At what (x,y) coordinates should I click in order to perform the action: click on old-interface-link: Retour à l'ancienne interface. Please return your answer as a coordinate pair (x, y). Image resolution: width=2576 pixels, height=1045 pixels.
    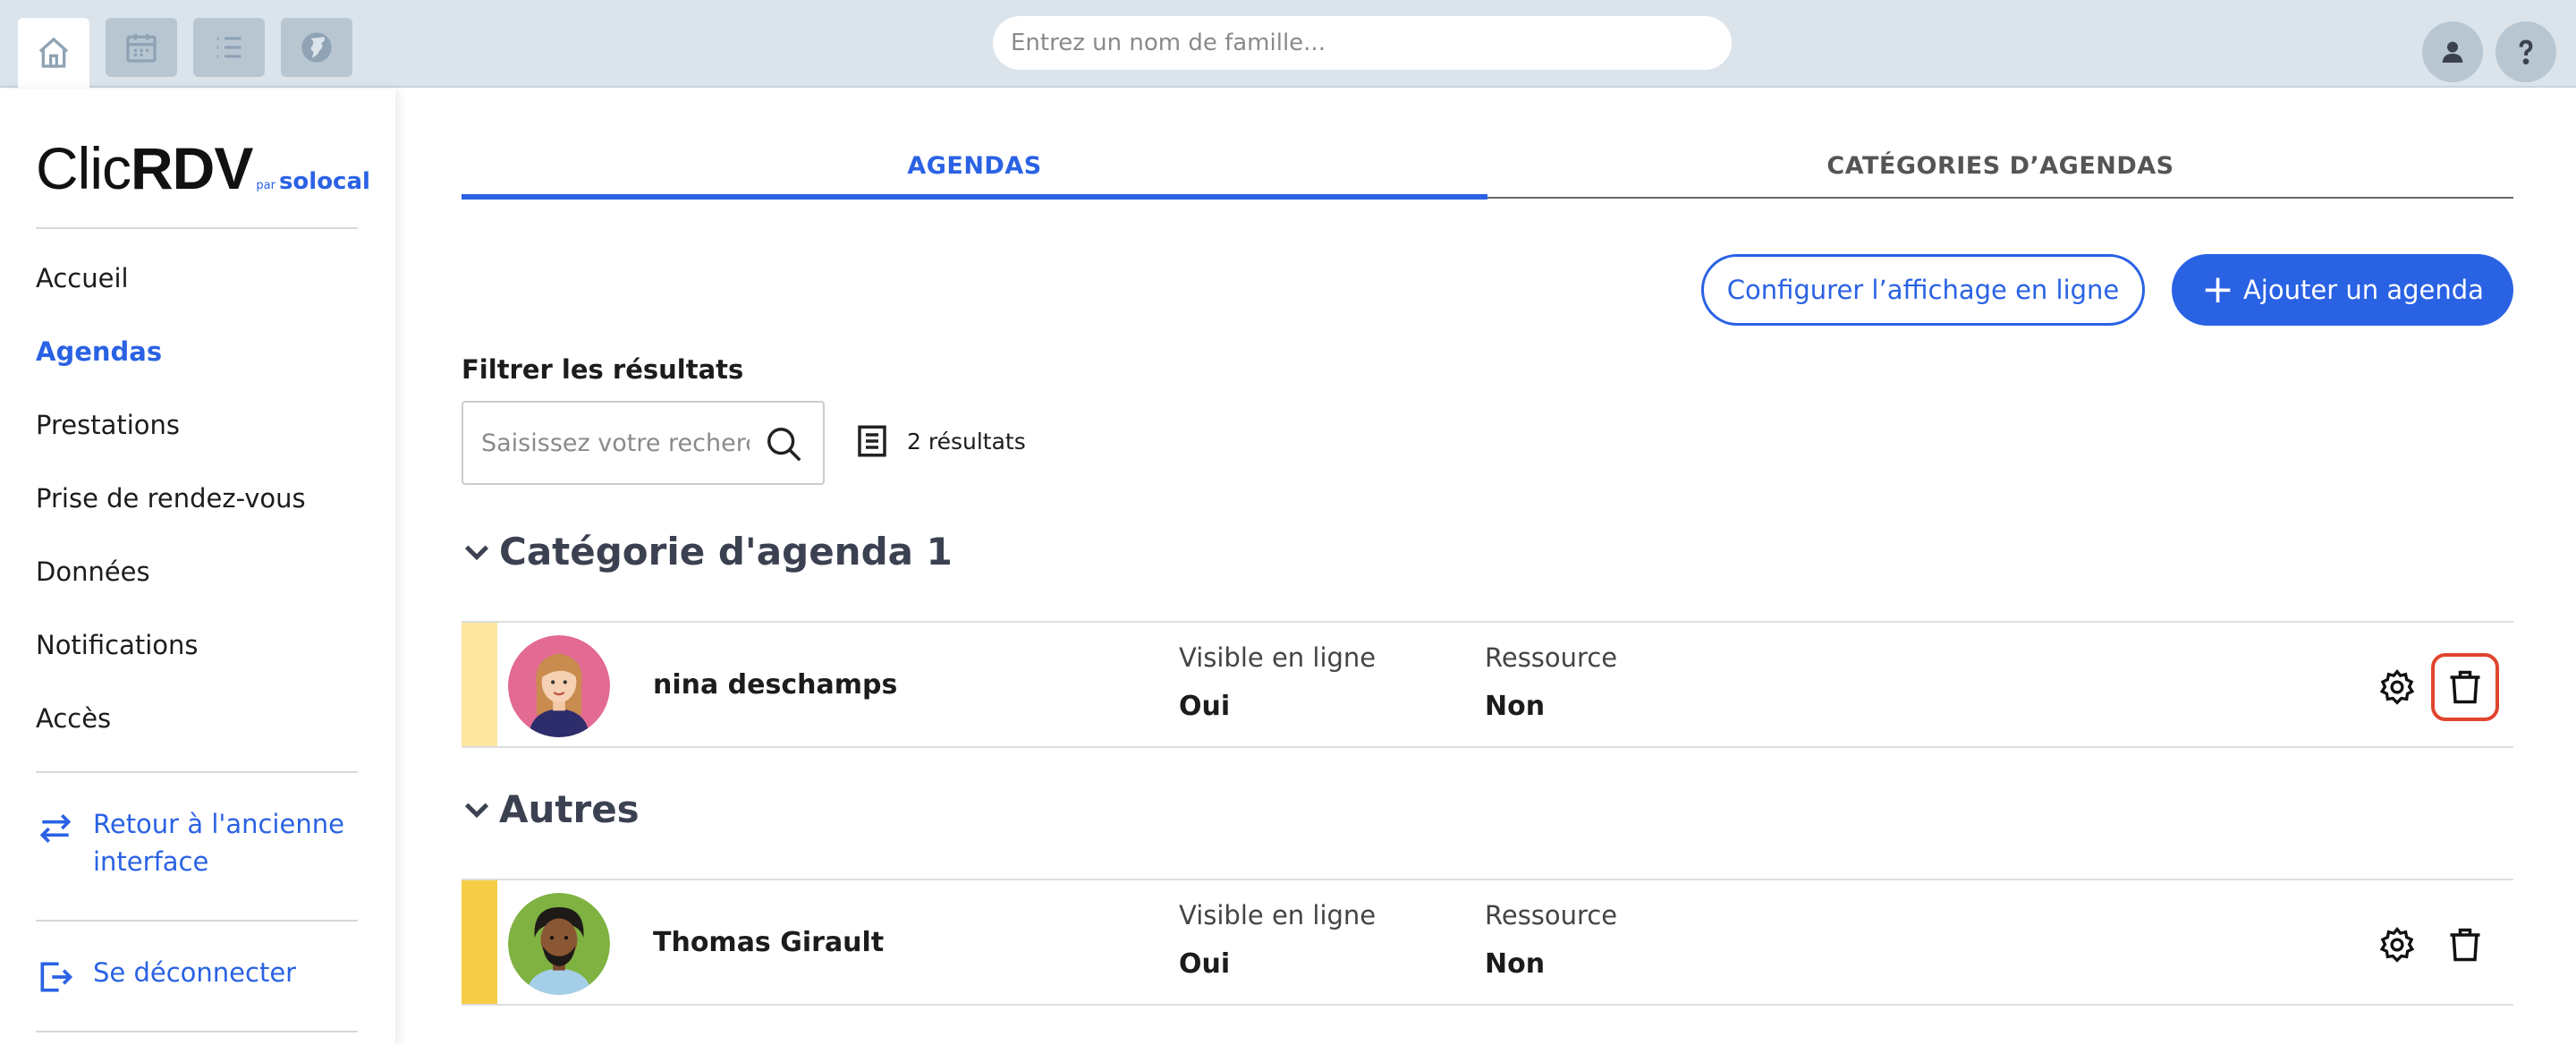
    Looking at the image, I should click on (190, 842).